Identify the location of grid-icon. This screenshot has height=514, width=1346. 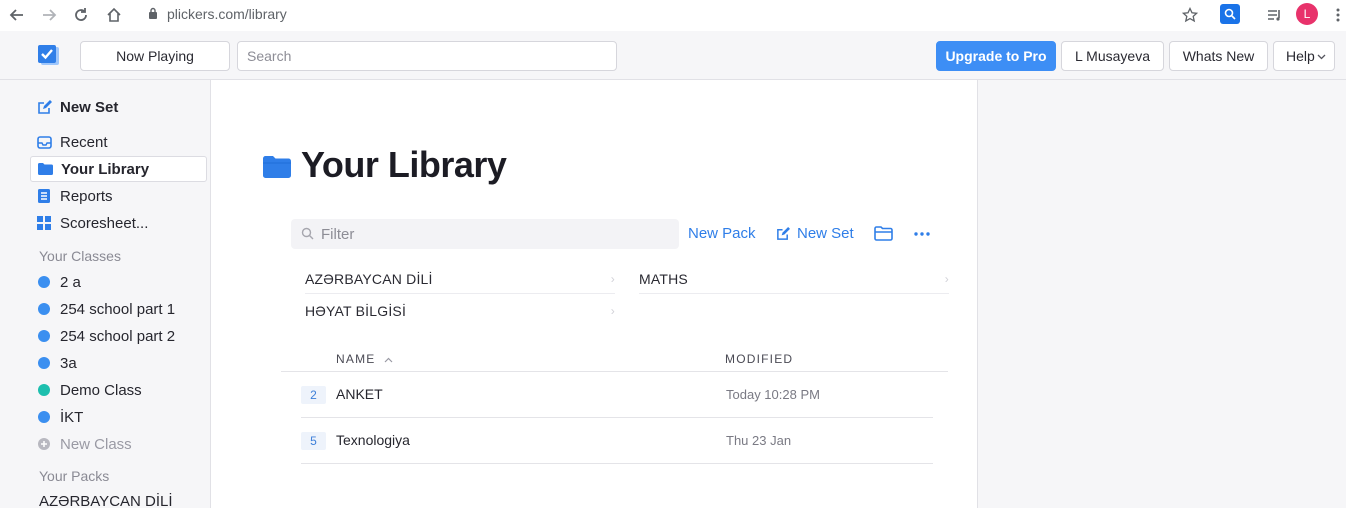
(44, 223).